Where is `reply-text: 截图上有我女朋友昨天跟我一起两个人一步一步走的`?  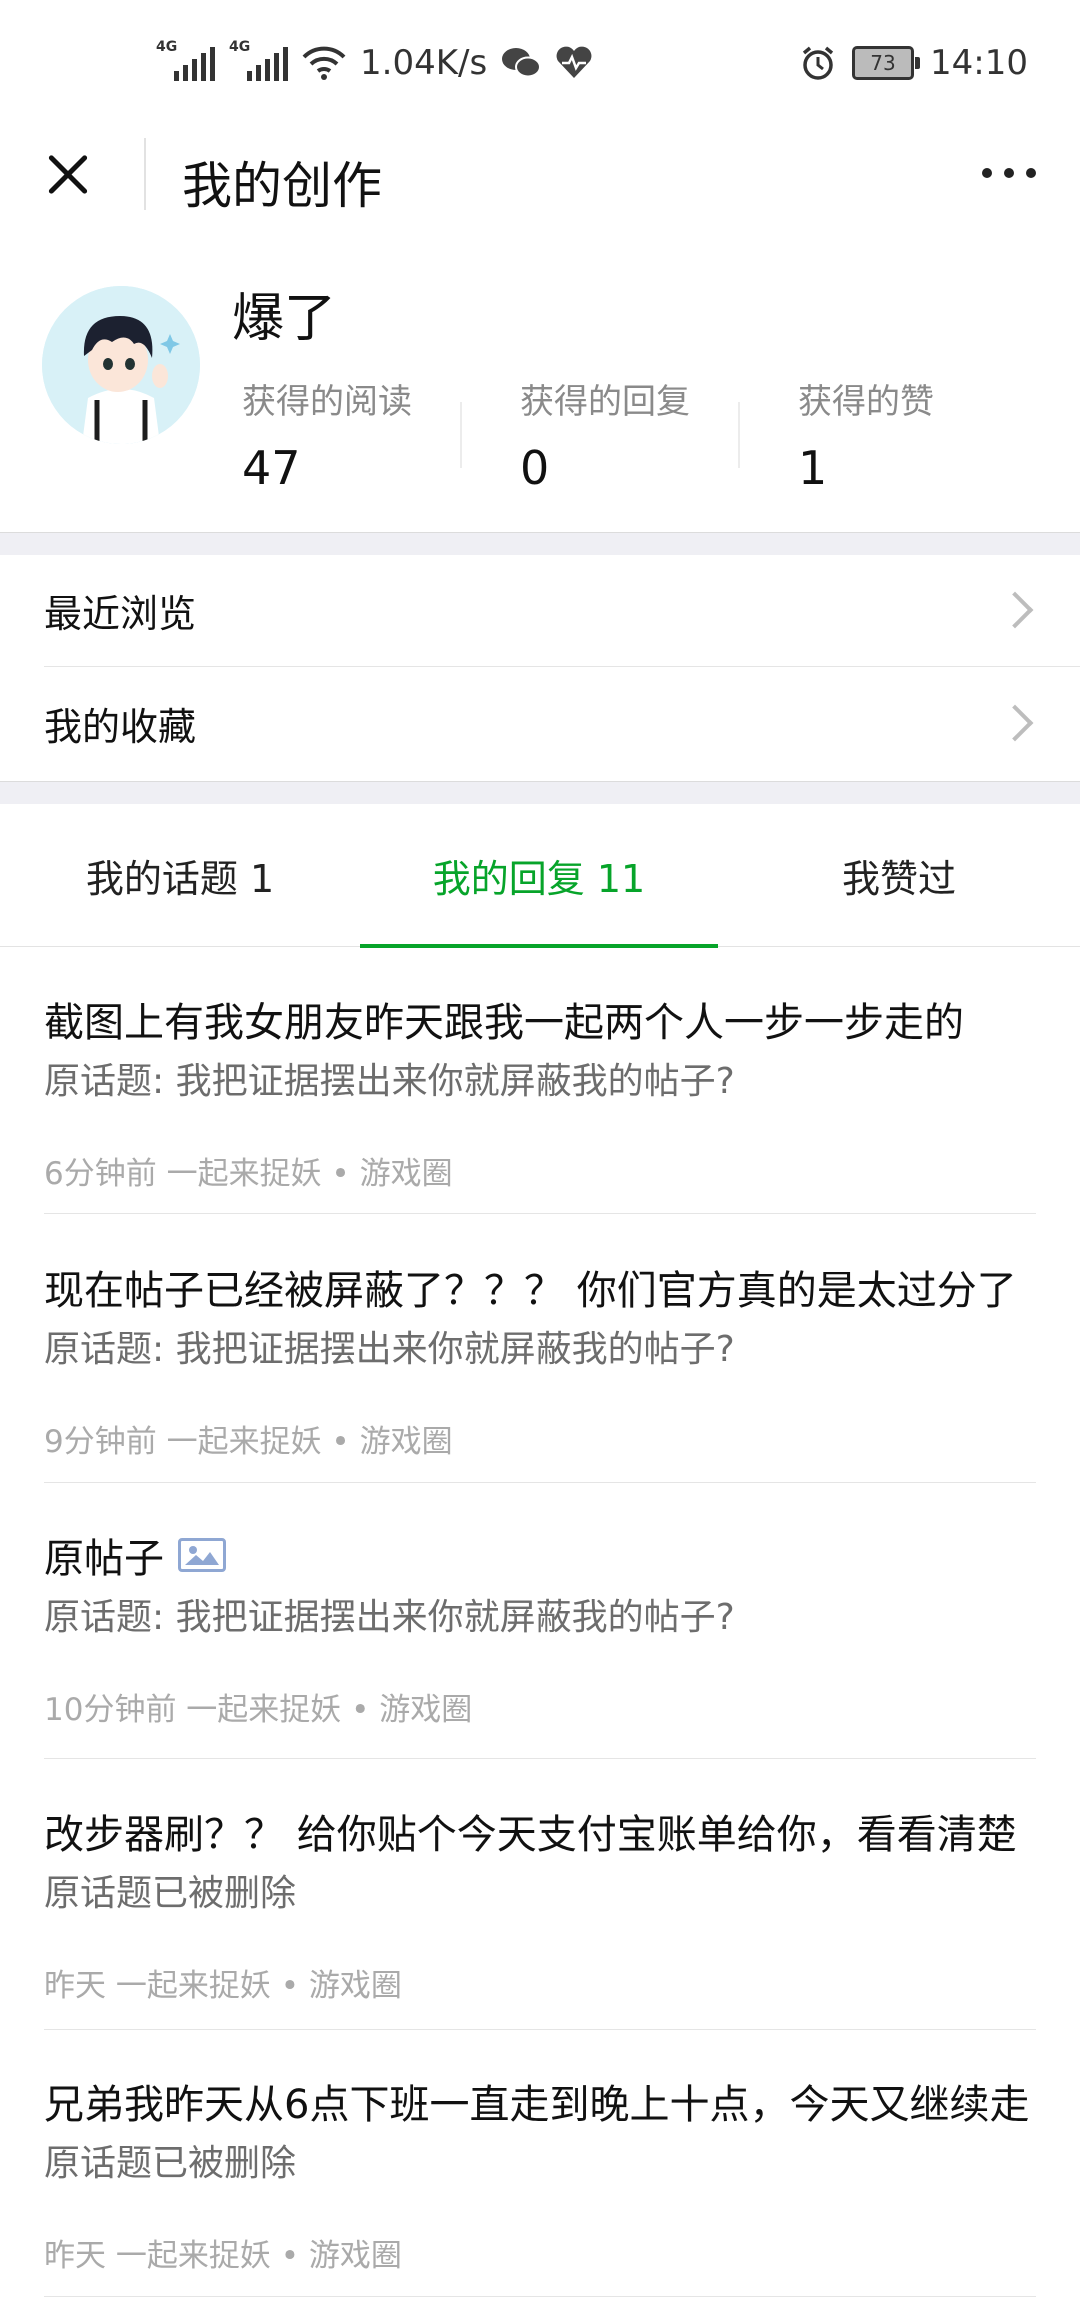 reply-text: 截图上有我女朋友昨天跟我一起两个人一步一步走的 is located at coordinates (504, 1023).